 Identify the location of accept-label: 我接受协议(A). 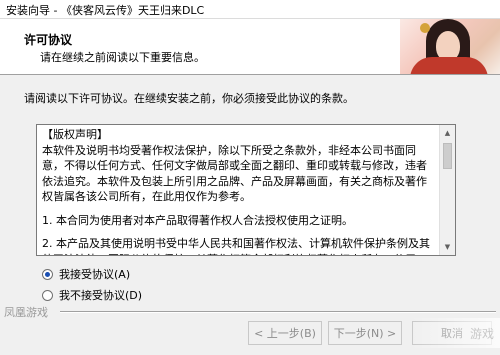
(94, 274).